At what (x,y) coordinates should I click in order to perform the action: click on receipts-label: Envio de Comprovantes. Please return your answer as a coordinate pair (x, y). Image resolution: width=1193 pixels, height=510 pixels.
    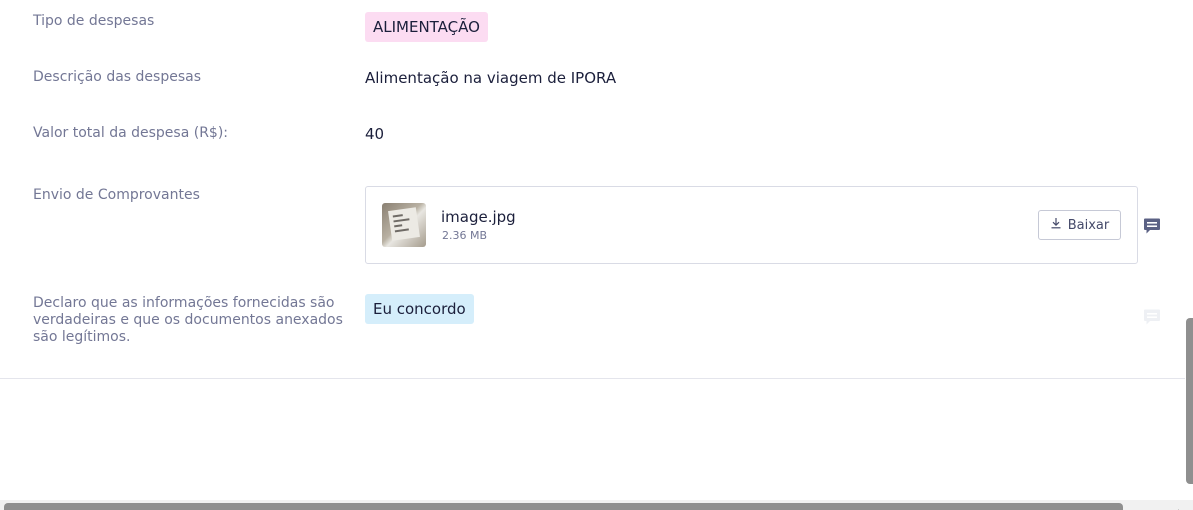
    Looking at the image, I should click on (116, 195).